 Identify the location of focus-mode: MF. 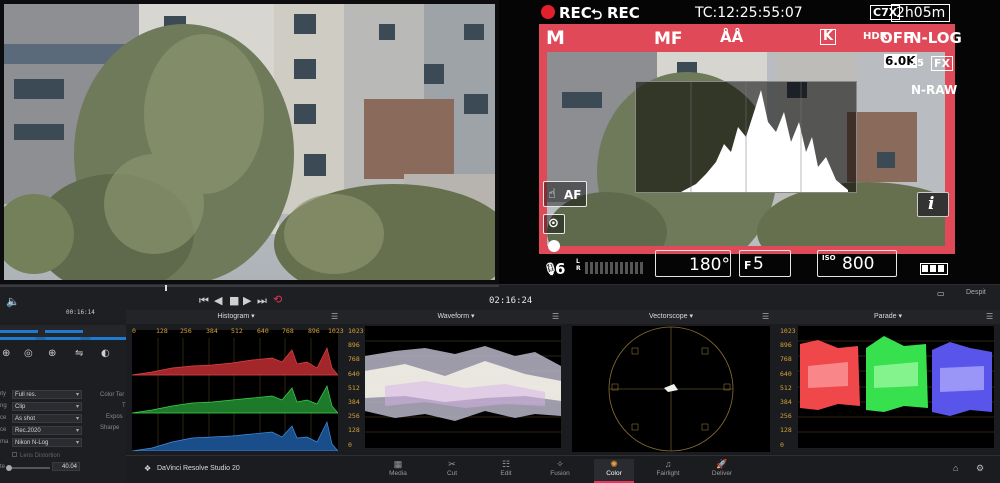
(668, 39).